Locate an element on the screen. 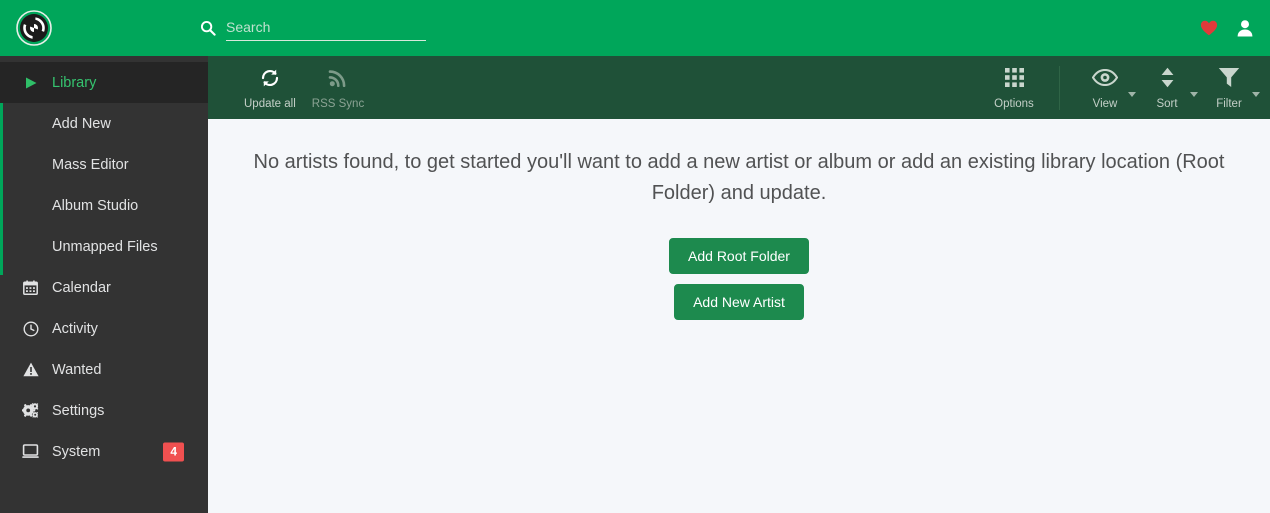 The width and height of the screenshot is (1270, 513). filter-button: Filter is located at coordinates (1229, 87).